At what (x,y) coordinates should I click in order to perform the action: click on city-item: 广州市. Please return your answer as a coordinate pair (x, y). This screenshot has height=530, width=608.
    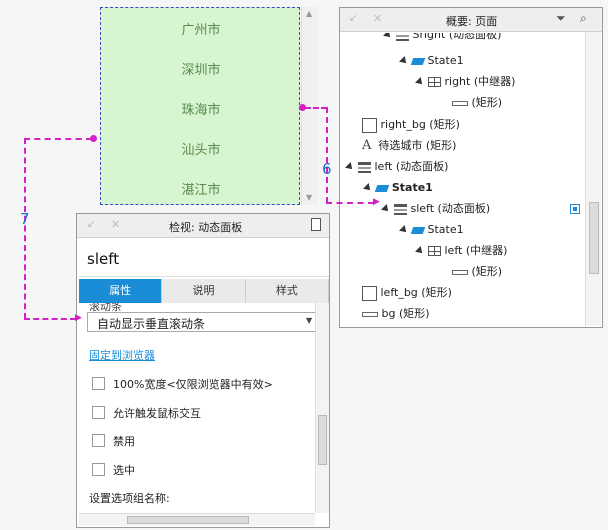
    Looking at the image, I should click on (201, 28).